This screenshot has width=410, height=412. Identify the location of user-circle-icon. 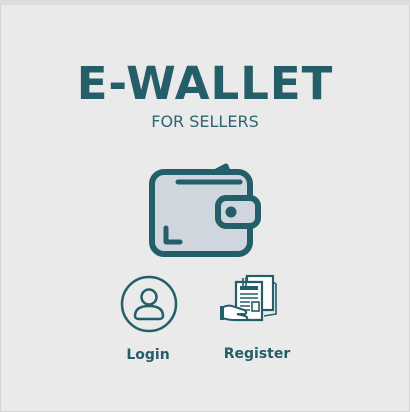
(149, 304).